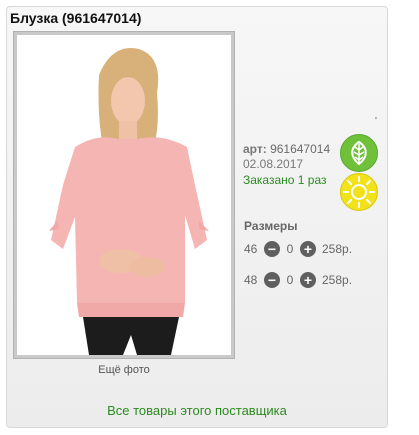  Describe the element at coordinates (300, 149) in the screenshot. I see `article-value: 961647014` at that location.